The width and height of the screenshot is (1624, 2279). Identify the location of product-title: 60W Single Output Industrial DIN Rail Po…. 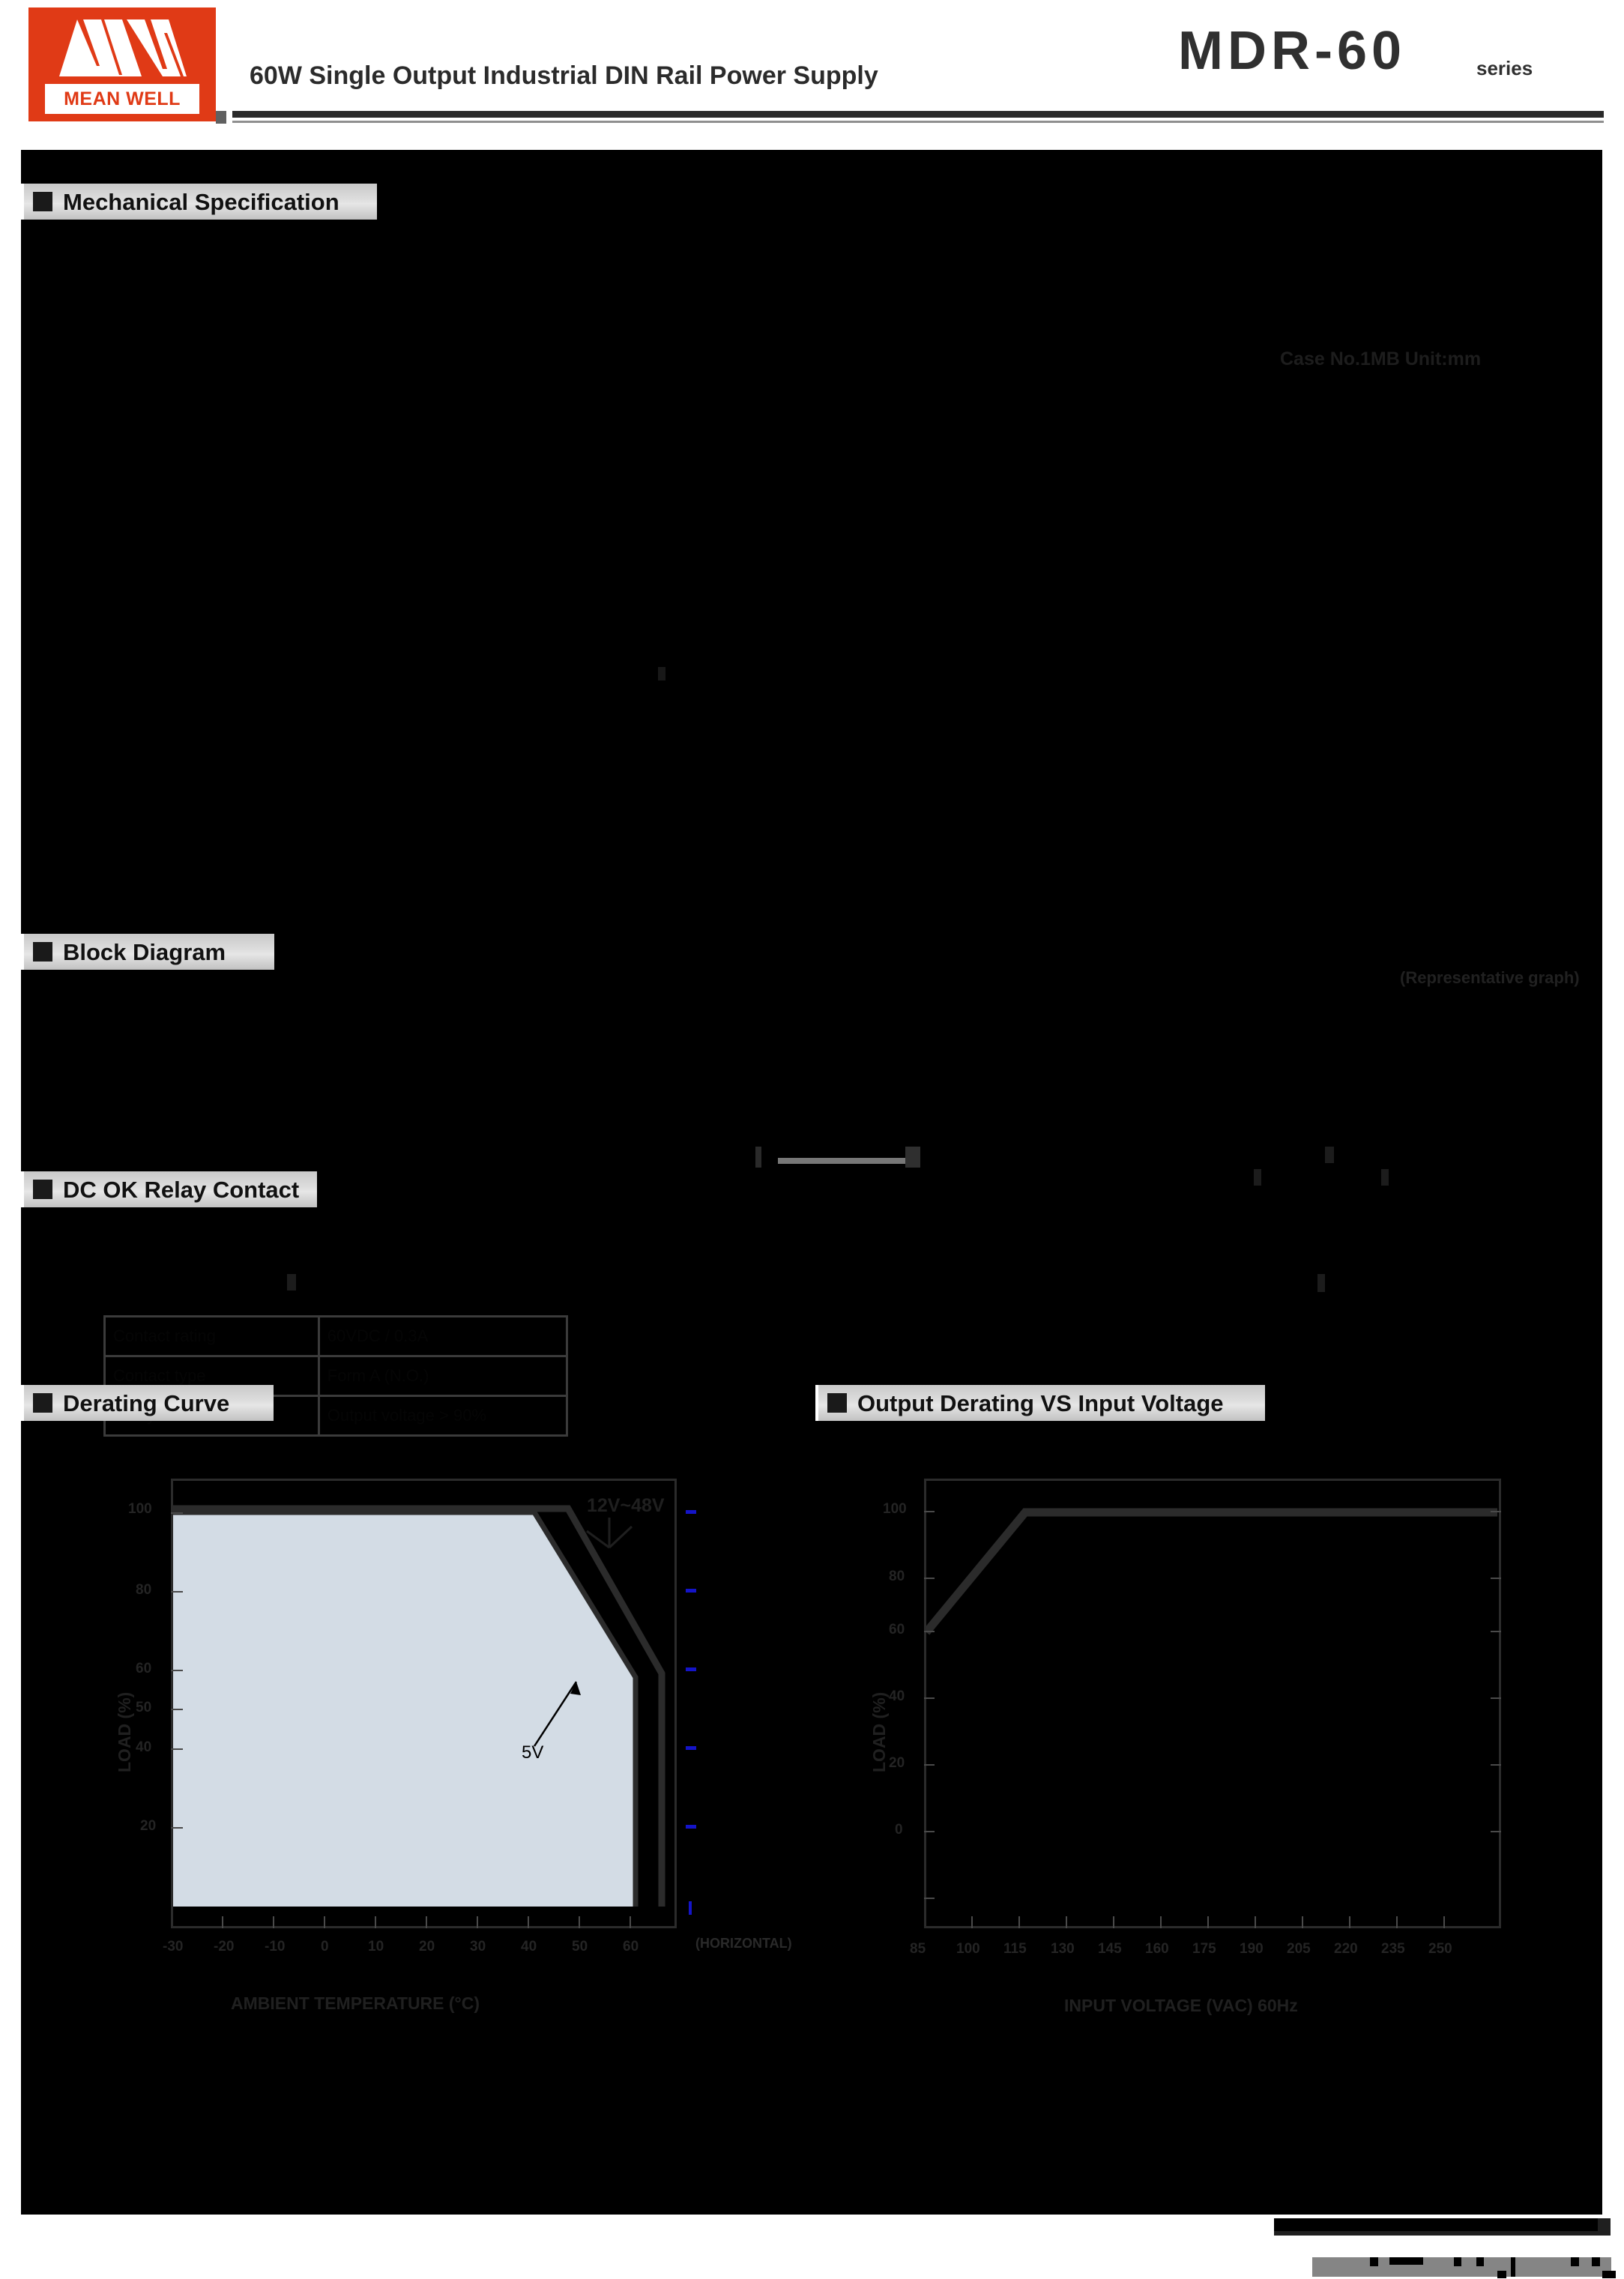
(564, 75).